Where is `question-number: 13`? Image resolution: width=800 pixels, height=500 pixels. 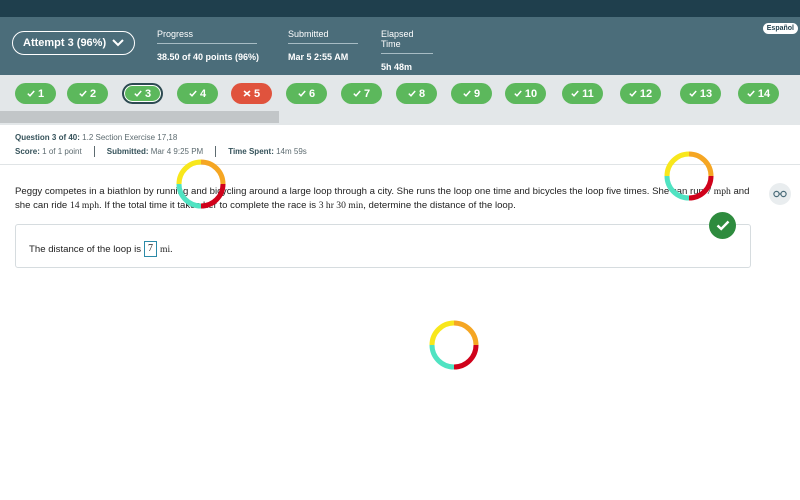
question-number: 13 is located at coordinates (706, 93).